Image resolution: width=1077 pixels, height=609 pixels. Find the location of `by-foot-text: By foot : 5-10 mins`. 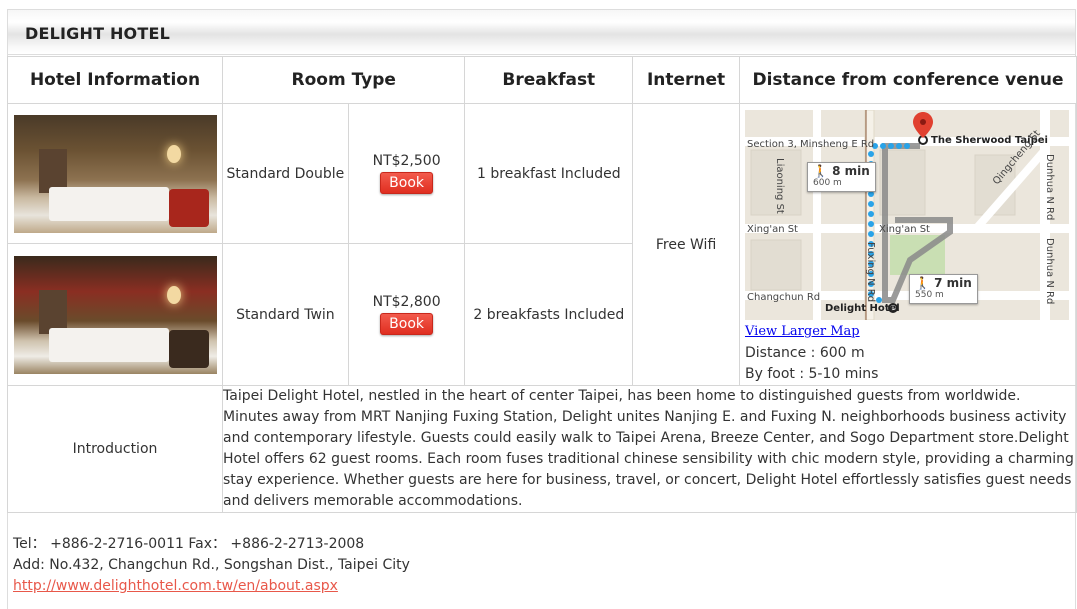

by-foot-text: By foot : 5-10 mins is located at coordinates (812, 374).